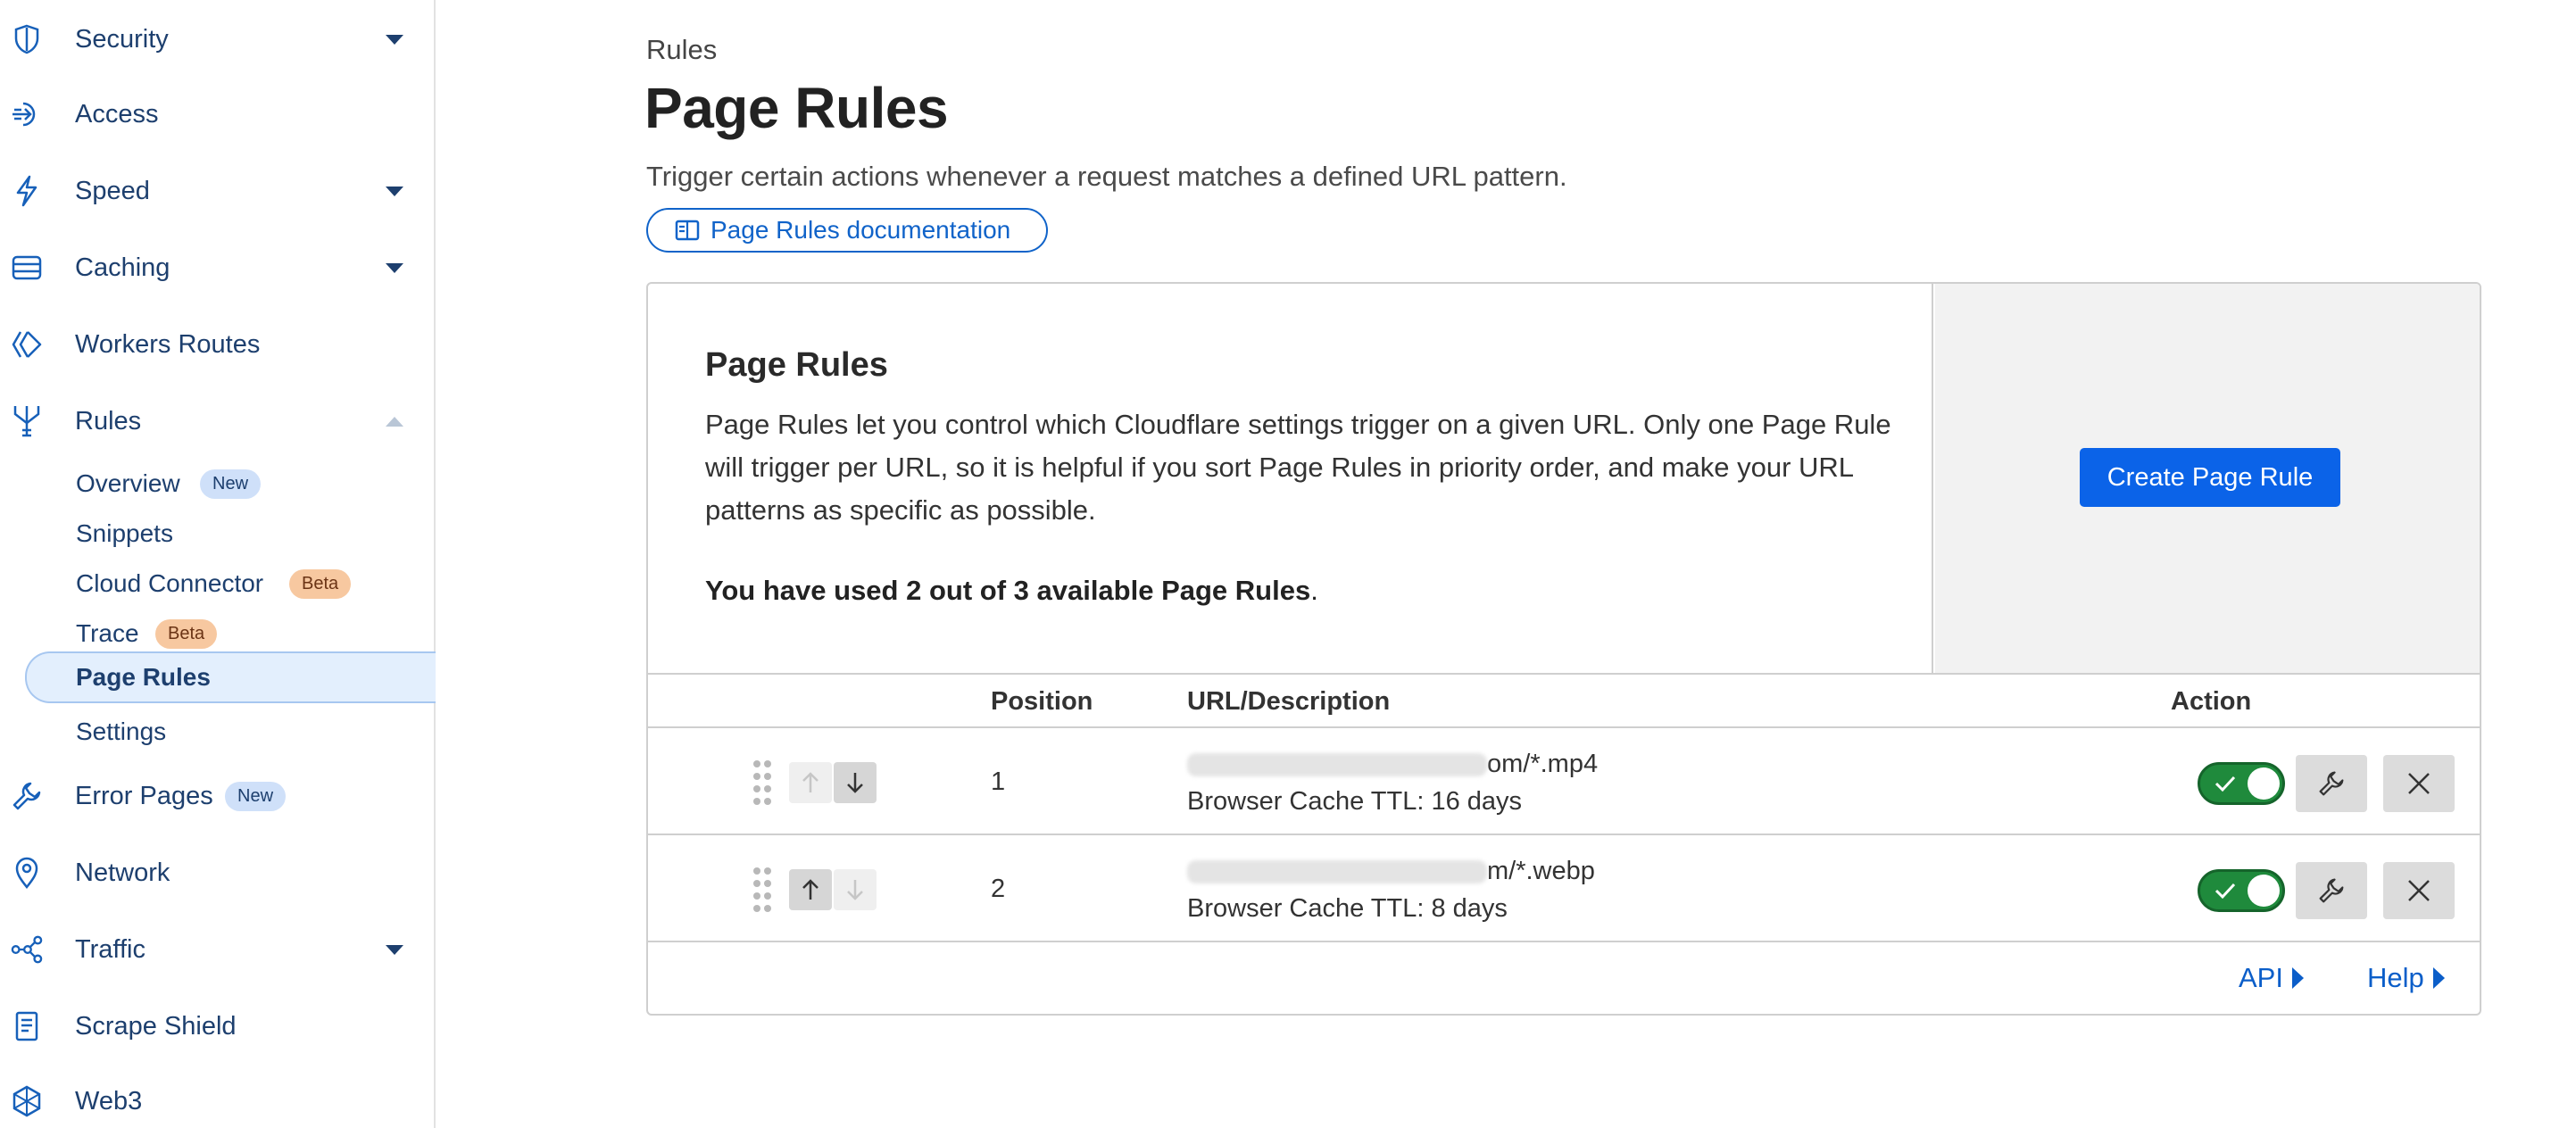 This screenshot has width=2576, height=1128. What do you see at coordinates (230, 677) in the screenshot?
I see `sidebar-subitem-page-rules: Page Rules` at bounding box center [230, 677].